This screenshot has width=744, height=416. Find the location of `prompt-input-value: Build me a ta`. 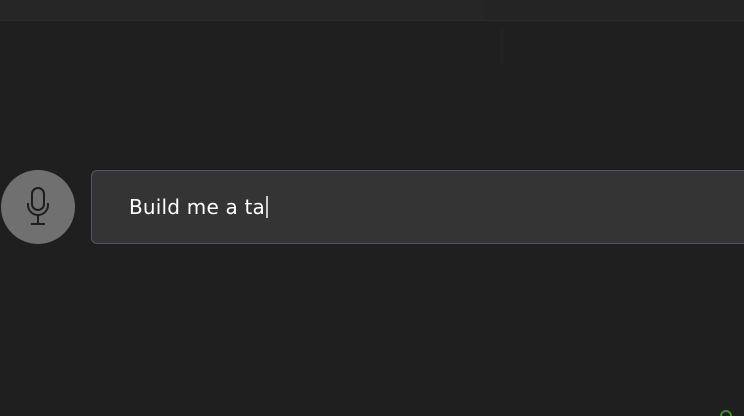

prompt-input-value: Build me a ta is located at coordinates (197, 207).